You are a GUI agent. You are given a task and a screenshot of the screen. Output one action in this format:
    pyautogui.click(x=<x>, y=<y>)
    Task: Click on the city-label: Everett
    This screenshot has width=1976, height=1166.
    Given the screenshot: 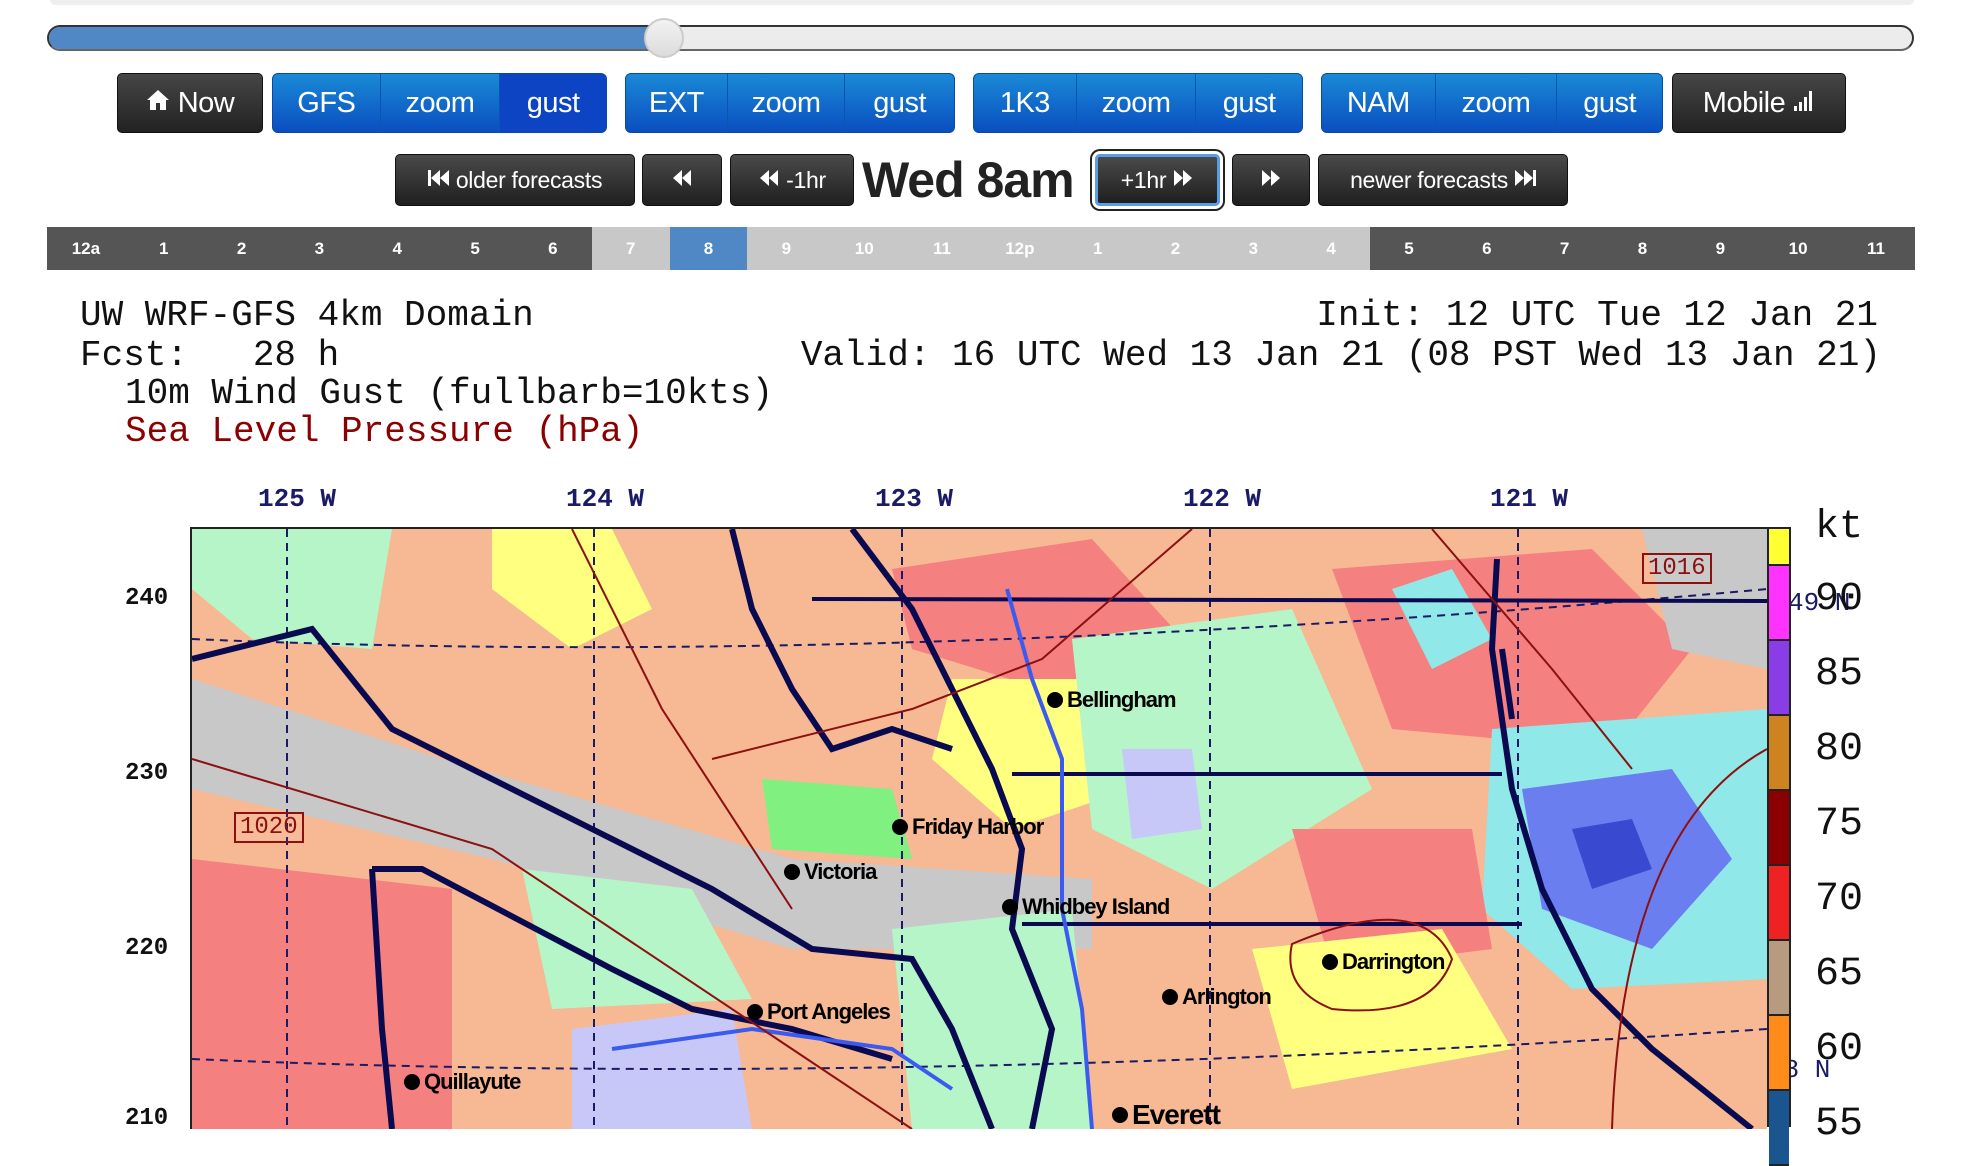 What is the action you would take?
    pyautogui.click(x=1166, y=1114)
    